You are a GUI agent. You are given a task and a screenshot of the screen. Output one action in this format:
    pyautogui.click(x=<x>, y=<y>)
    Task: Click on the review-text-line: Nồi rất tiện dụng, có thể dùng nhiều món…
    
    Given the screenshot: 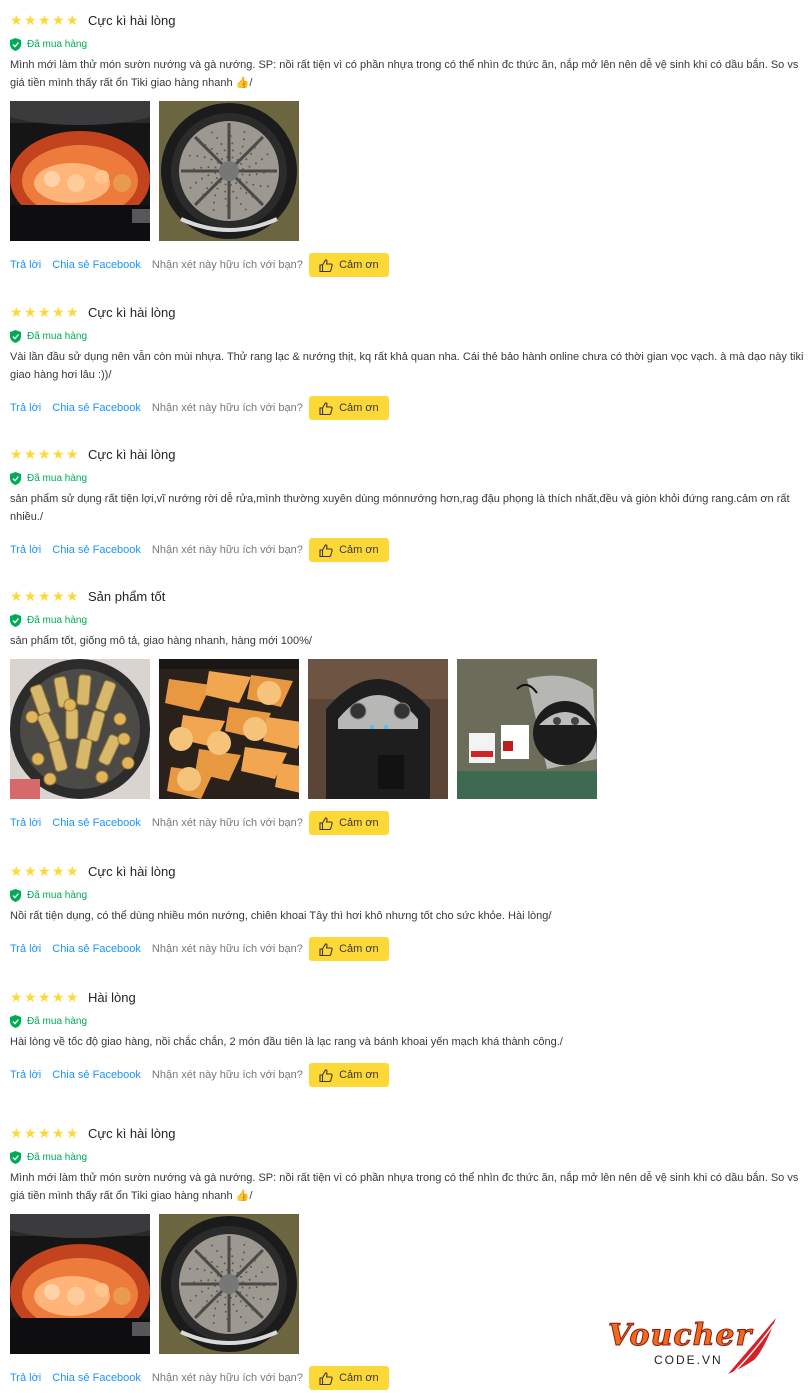 What is the action you would take?
    pyautogui.click(x=281, y=916)
    